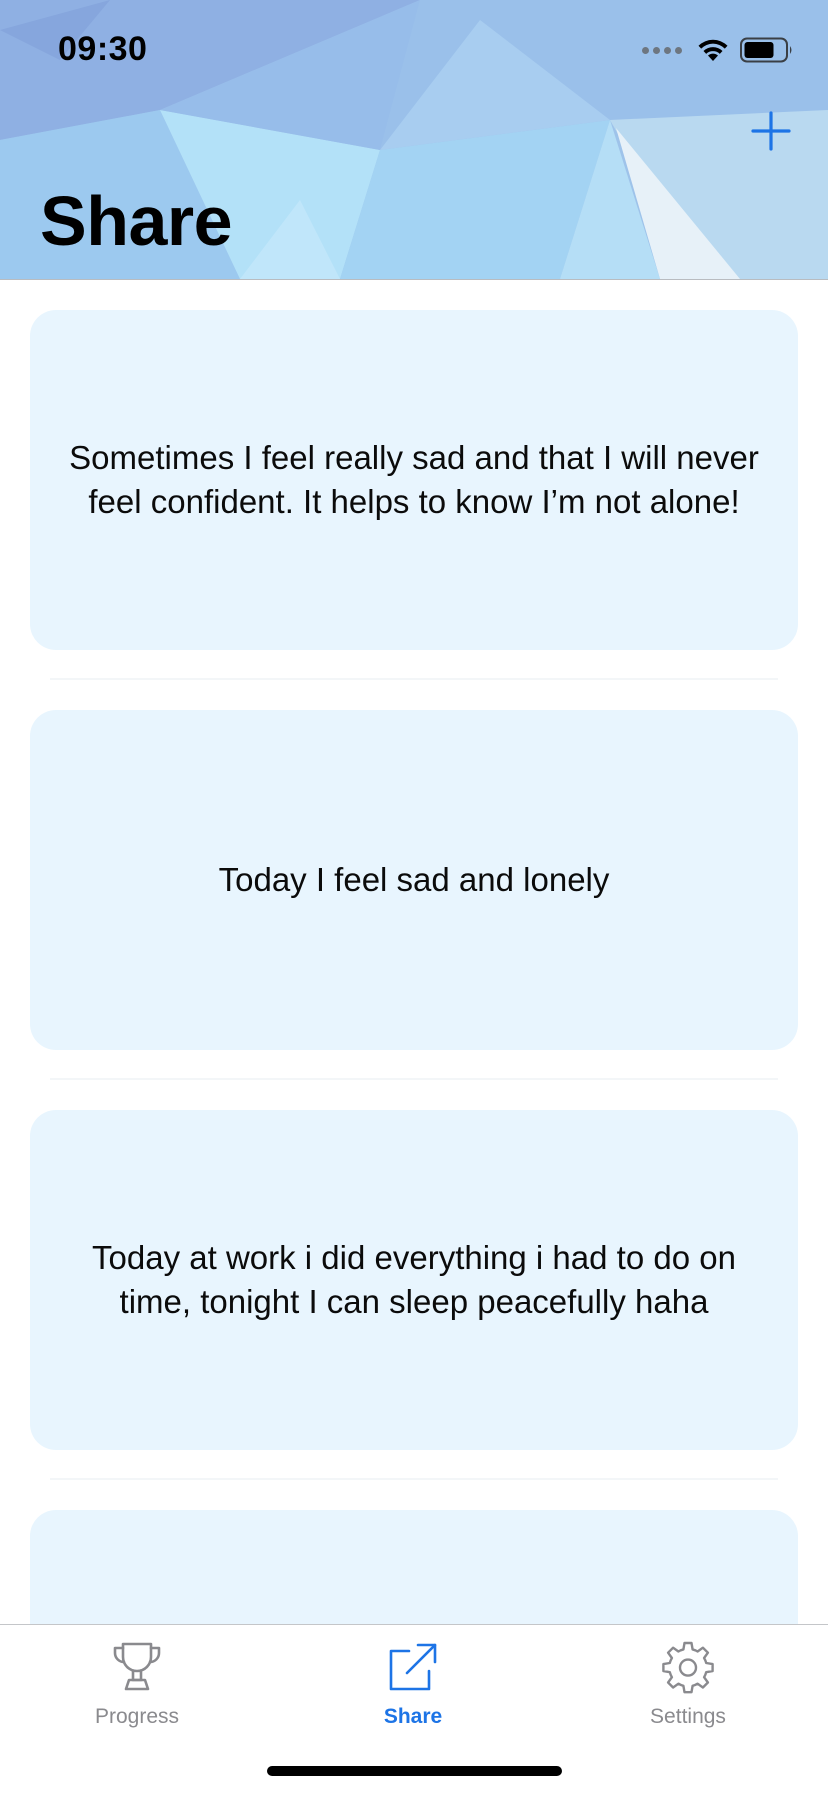 This screenshot has width=828, height=1793. What do you see at coordinates (771, 131) in the screenshot?
I see `add-post-button` at bounding box center [771, 131].